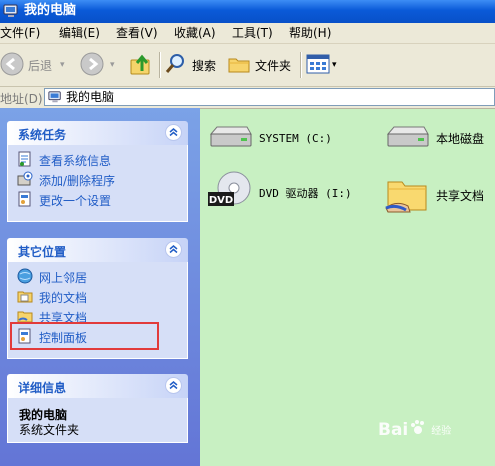  I want to click on watermark-suffix: 经验, so click(441, 431).